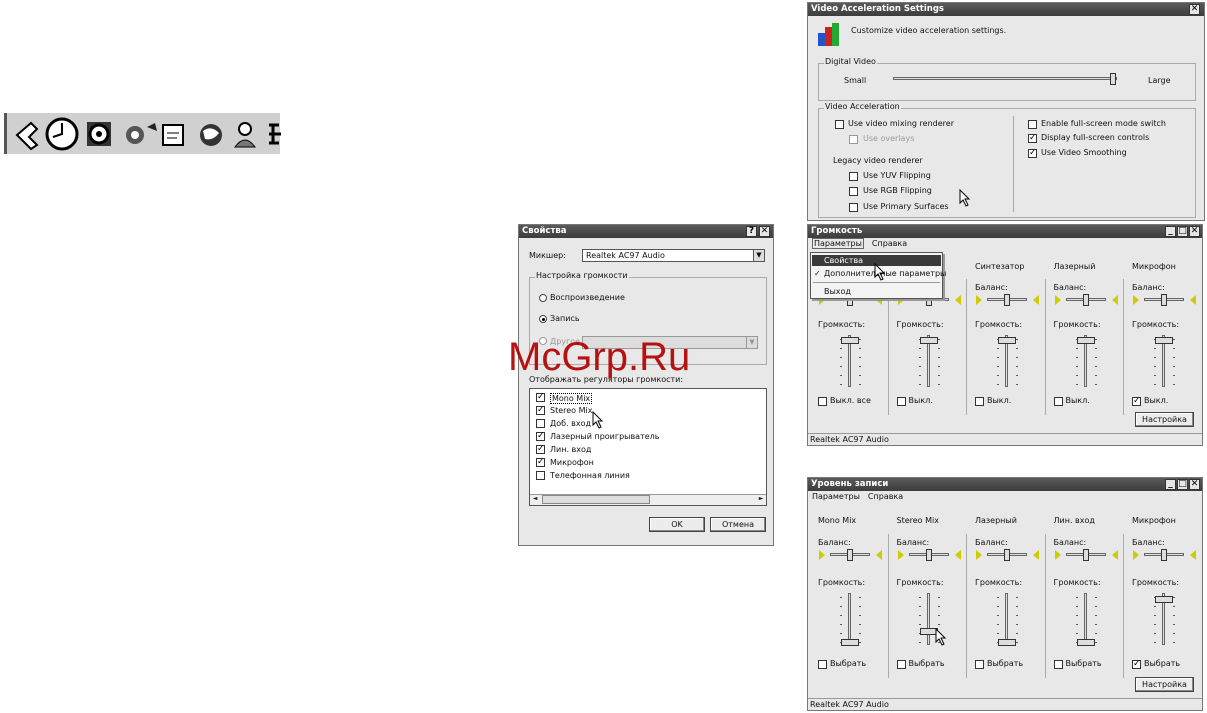 This screenshot has height=713, width=1207. I want to click on gear-icon, so click(141, 133).